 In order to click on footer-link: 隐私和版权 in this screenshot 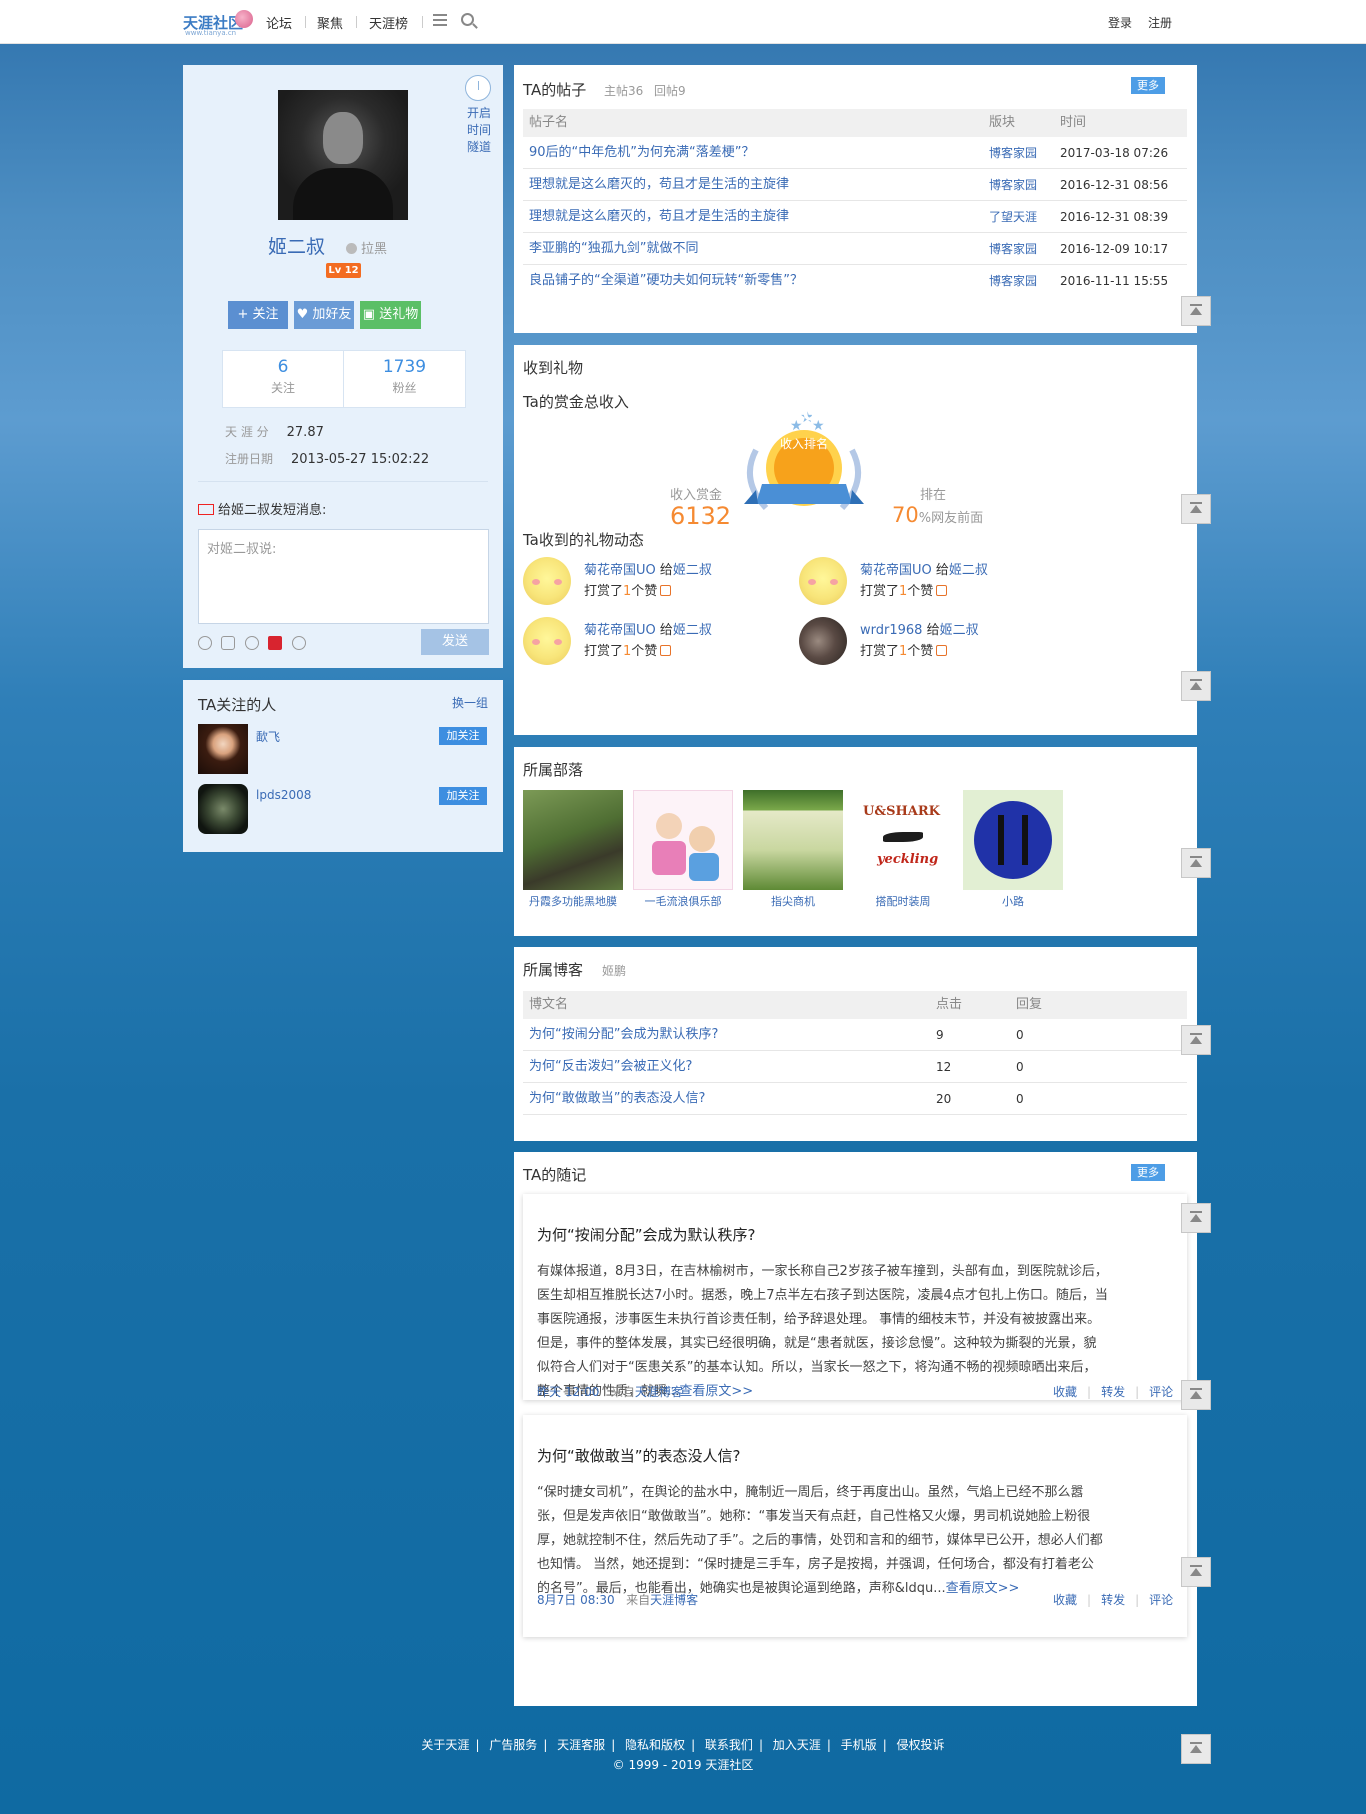, I will do `click(655, 1745)`.